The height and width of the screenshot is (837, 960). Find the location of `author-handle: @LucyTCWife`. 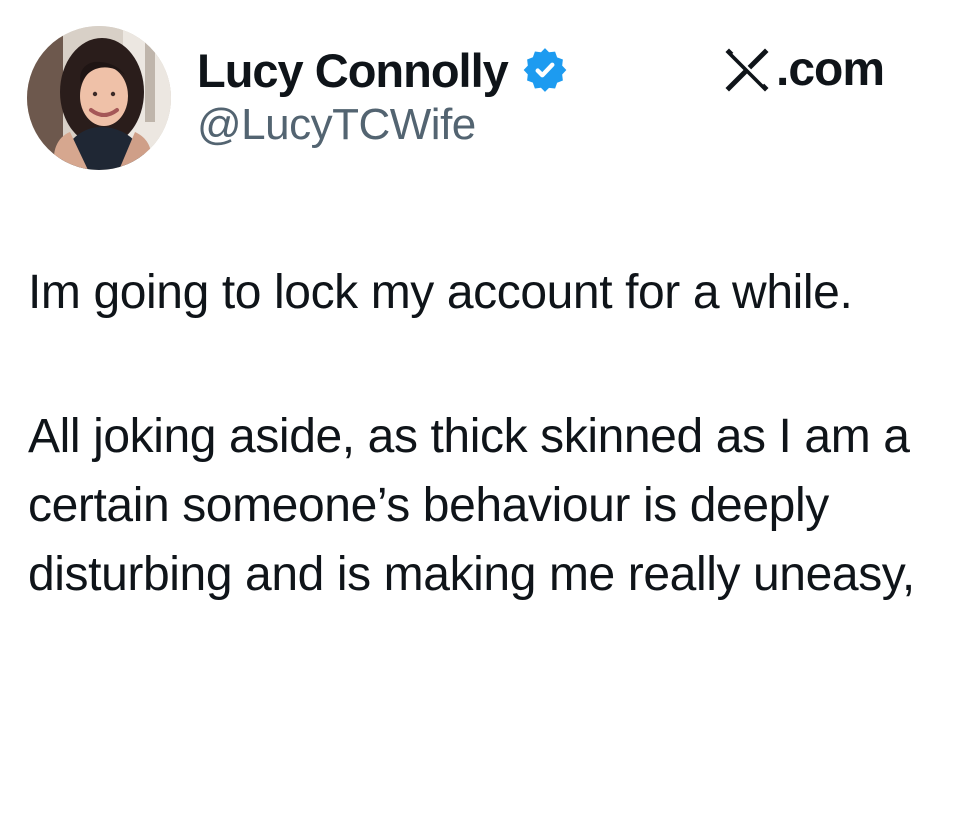

author-handle: @LucyTCWife is located at coordinates (336, 125).